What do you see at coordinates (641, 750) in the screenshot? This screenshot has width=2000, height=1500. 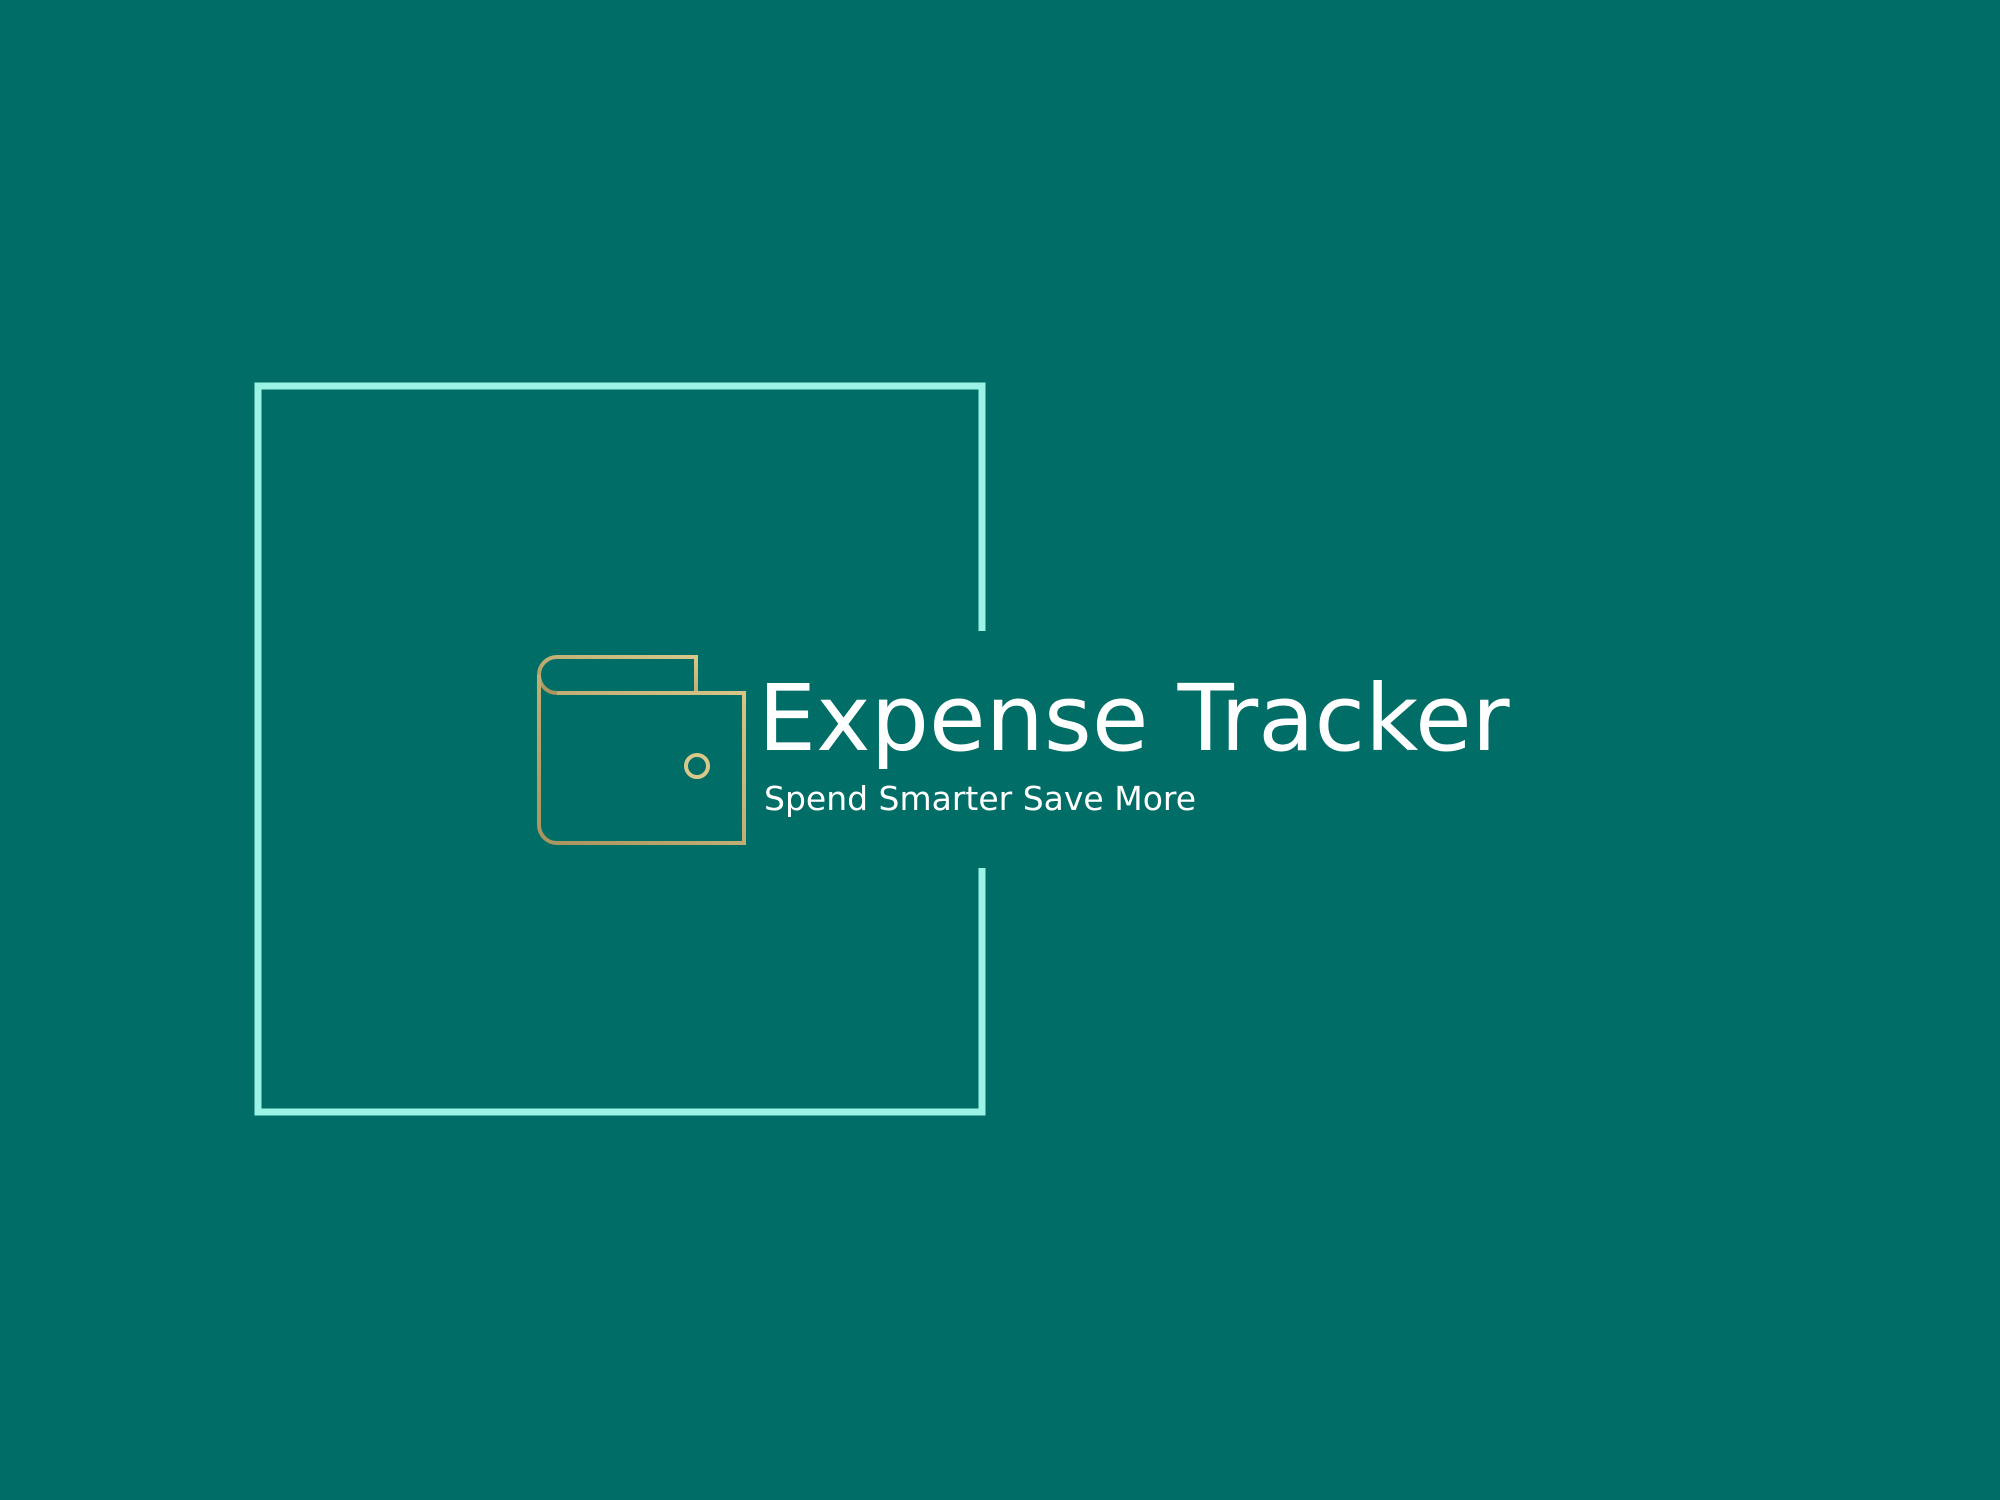 I see `wallet-icon` at bounding box center [641, 750].